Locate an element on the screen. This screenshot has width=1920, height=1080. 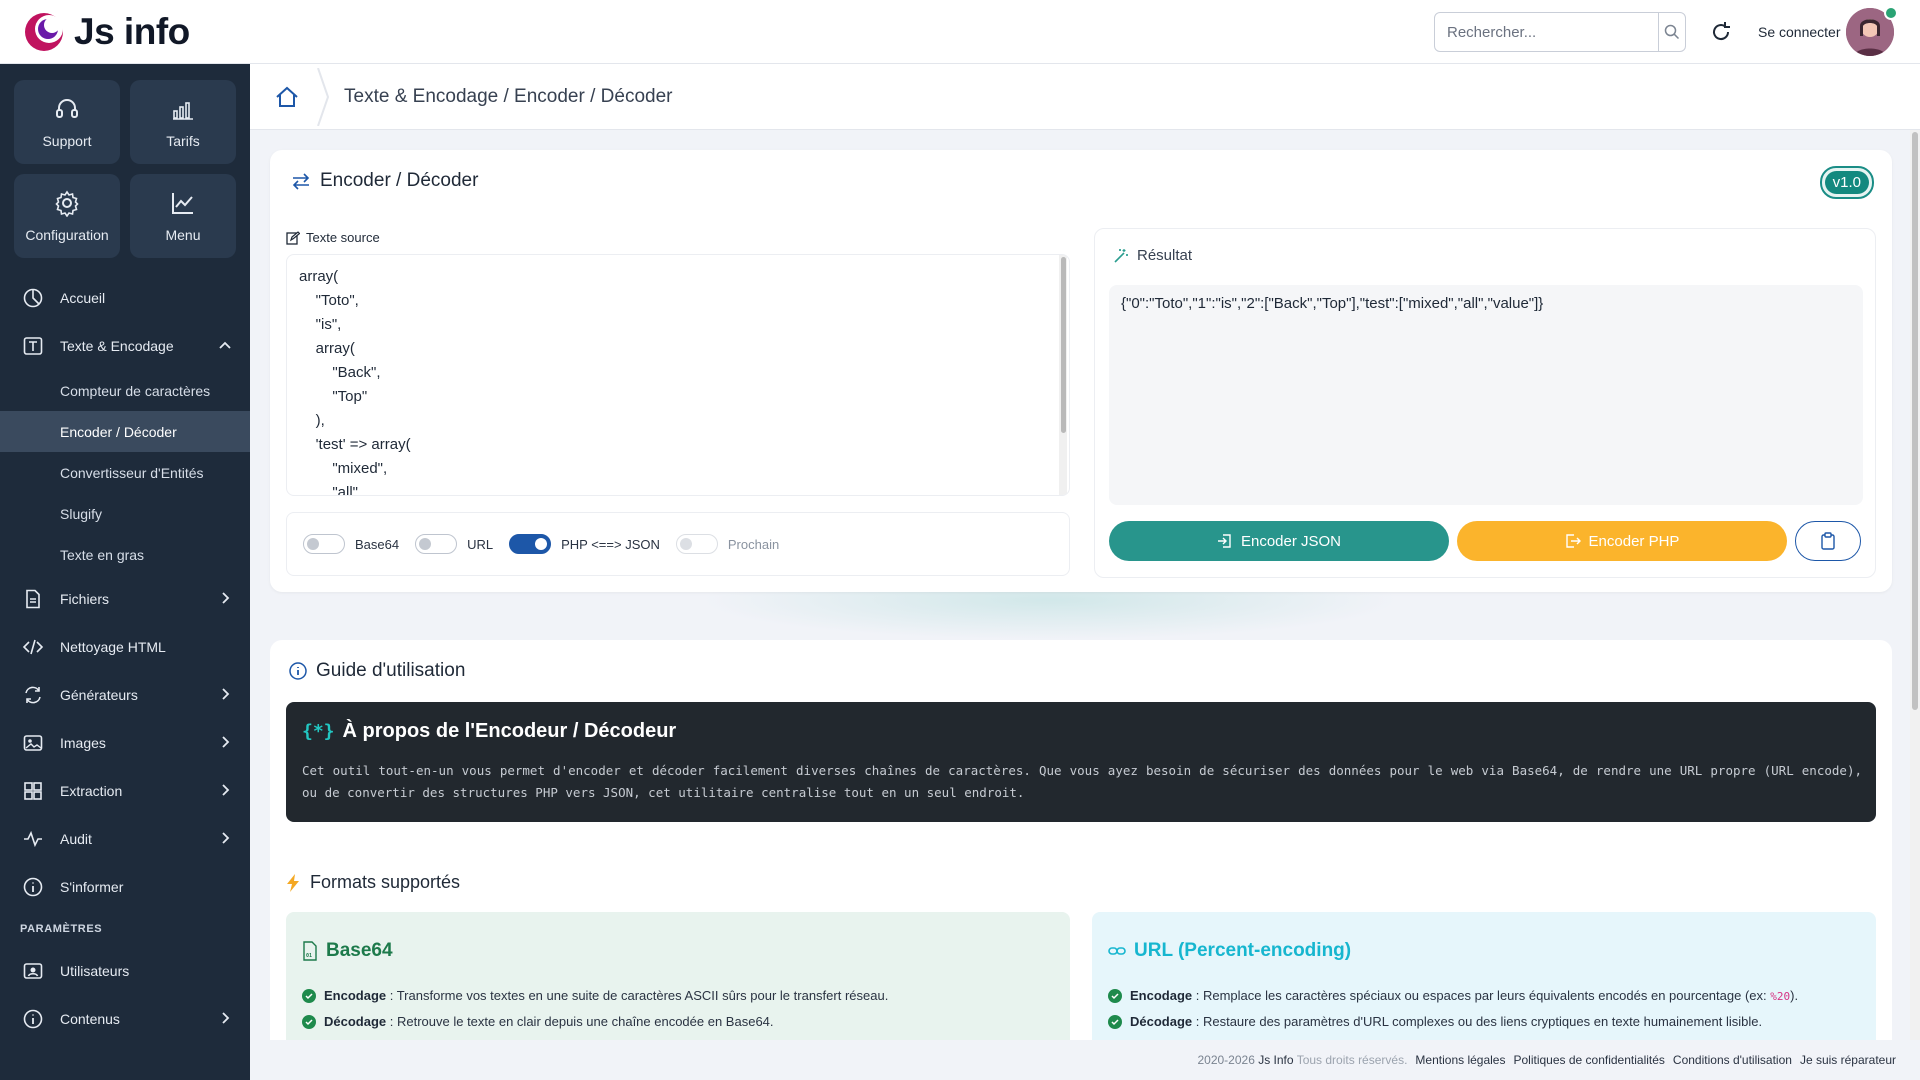
search-button is located at coordinates (1671, 32).